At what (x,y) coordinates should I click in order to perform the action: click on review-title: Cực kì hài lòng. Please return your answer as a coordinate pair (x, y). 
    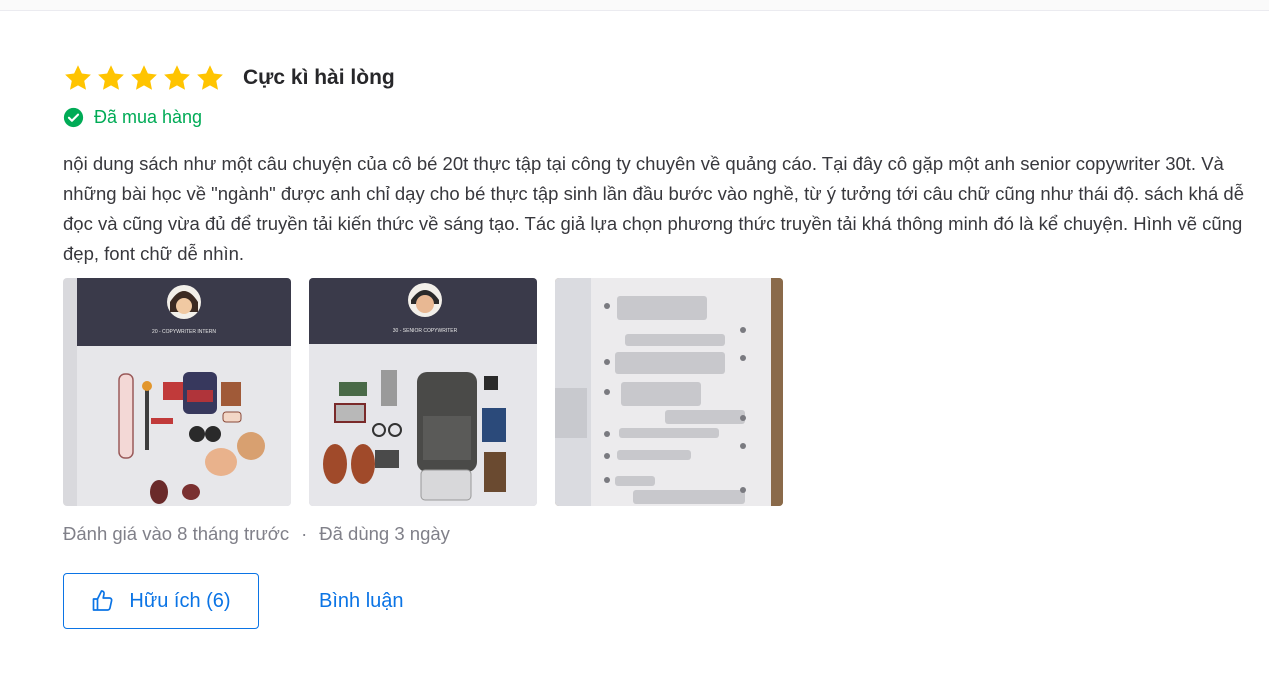
    Looking at the image, I should click on (319, 77).